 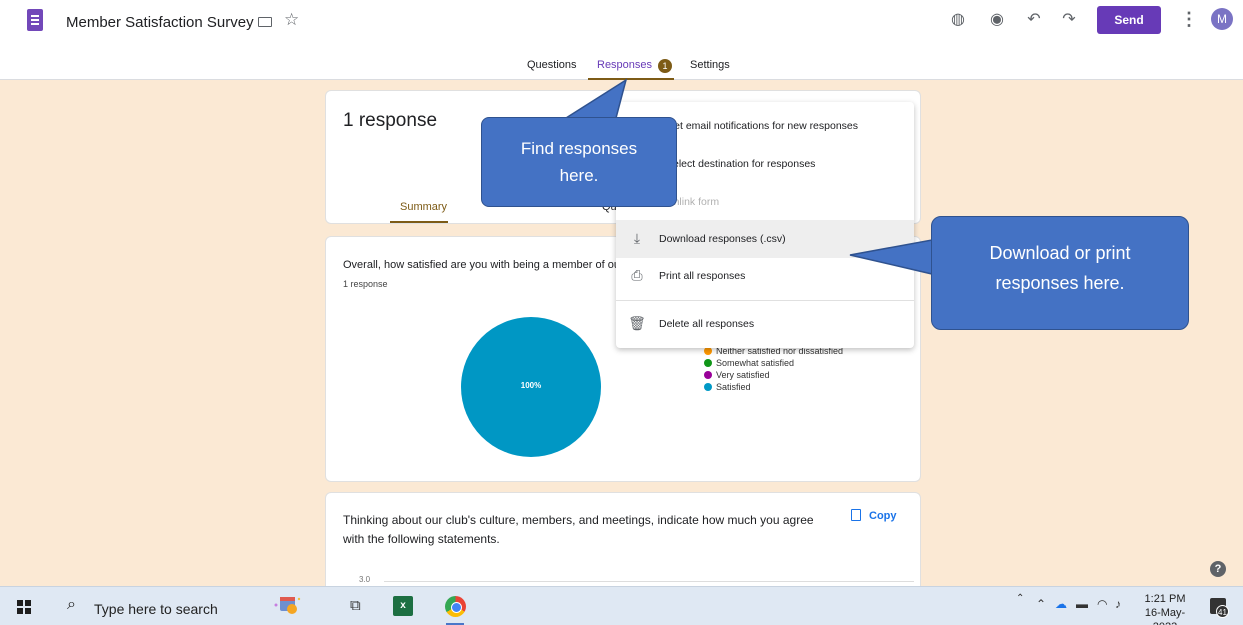 What do you see at coordinates (1069, 19) in the screenshot?
I see `redo-icon: ↷` at bounding box center [1069, 19].